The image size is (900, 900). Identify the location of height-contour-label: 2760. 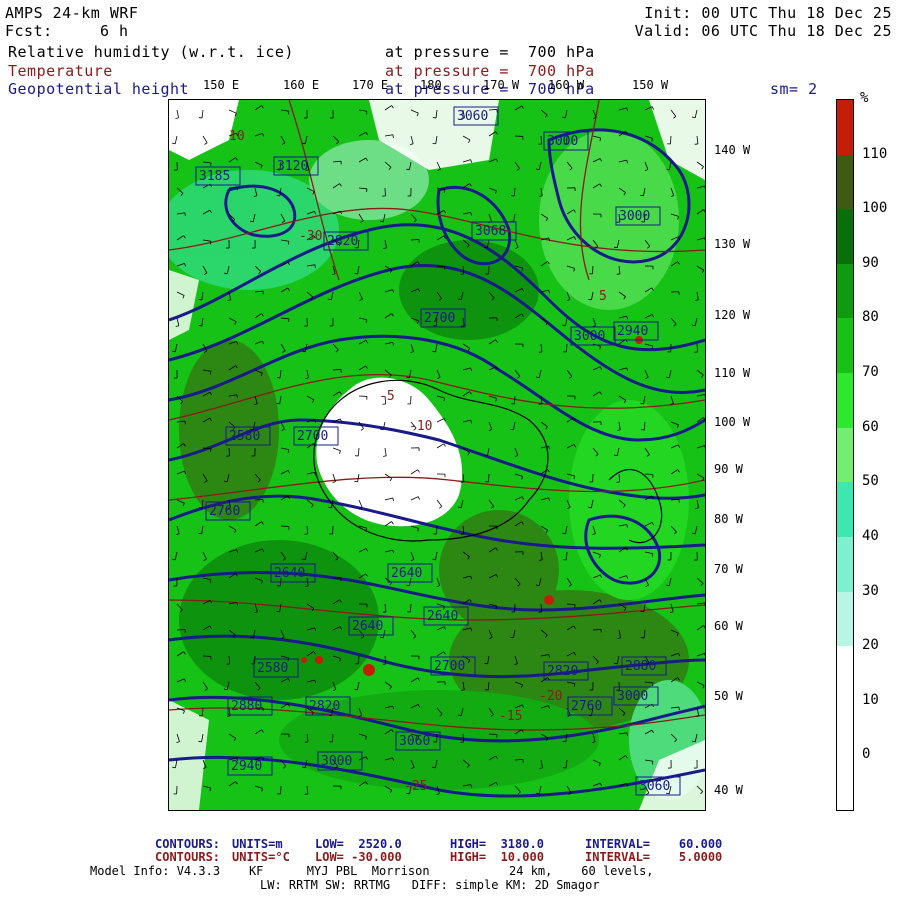
(586, 706).